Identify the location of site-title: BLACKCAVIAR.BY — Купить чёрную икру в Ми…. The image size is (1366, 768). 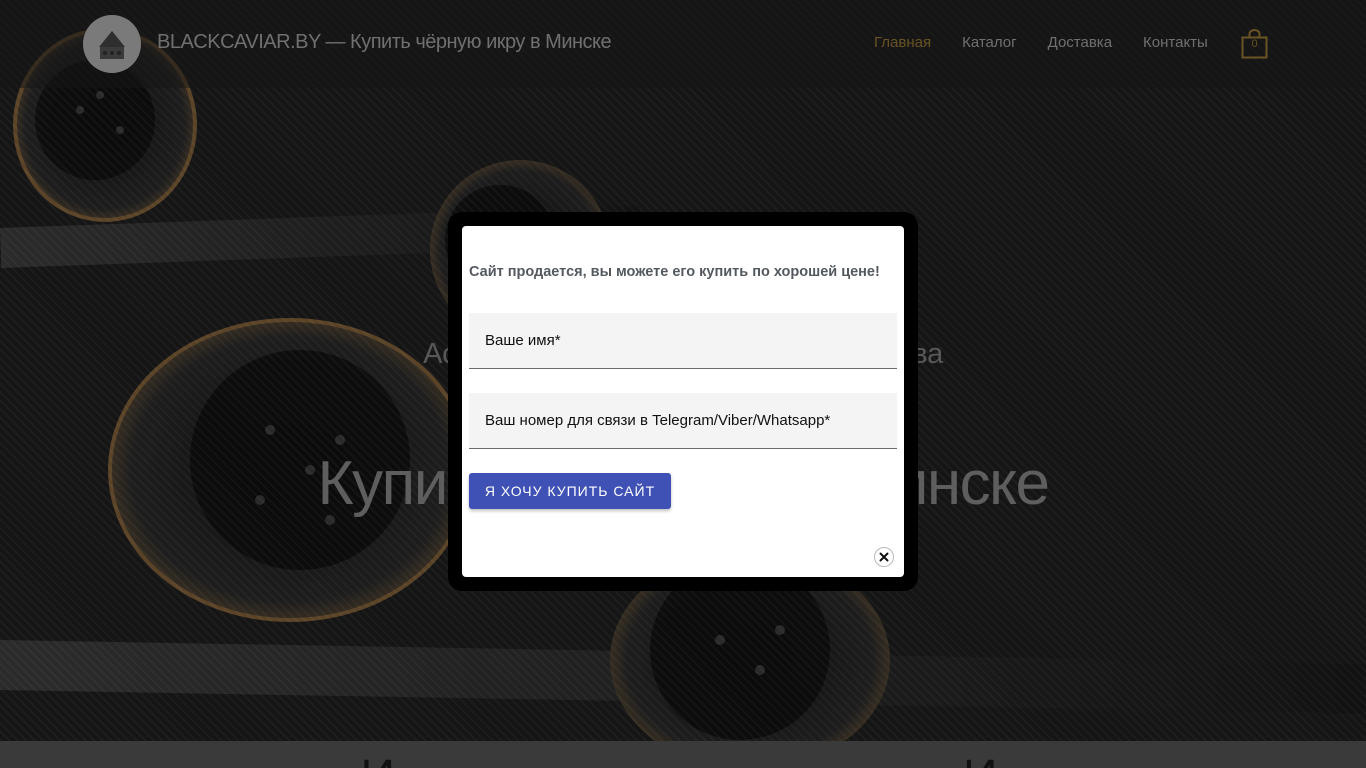
(384, 42).